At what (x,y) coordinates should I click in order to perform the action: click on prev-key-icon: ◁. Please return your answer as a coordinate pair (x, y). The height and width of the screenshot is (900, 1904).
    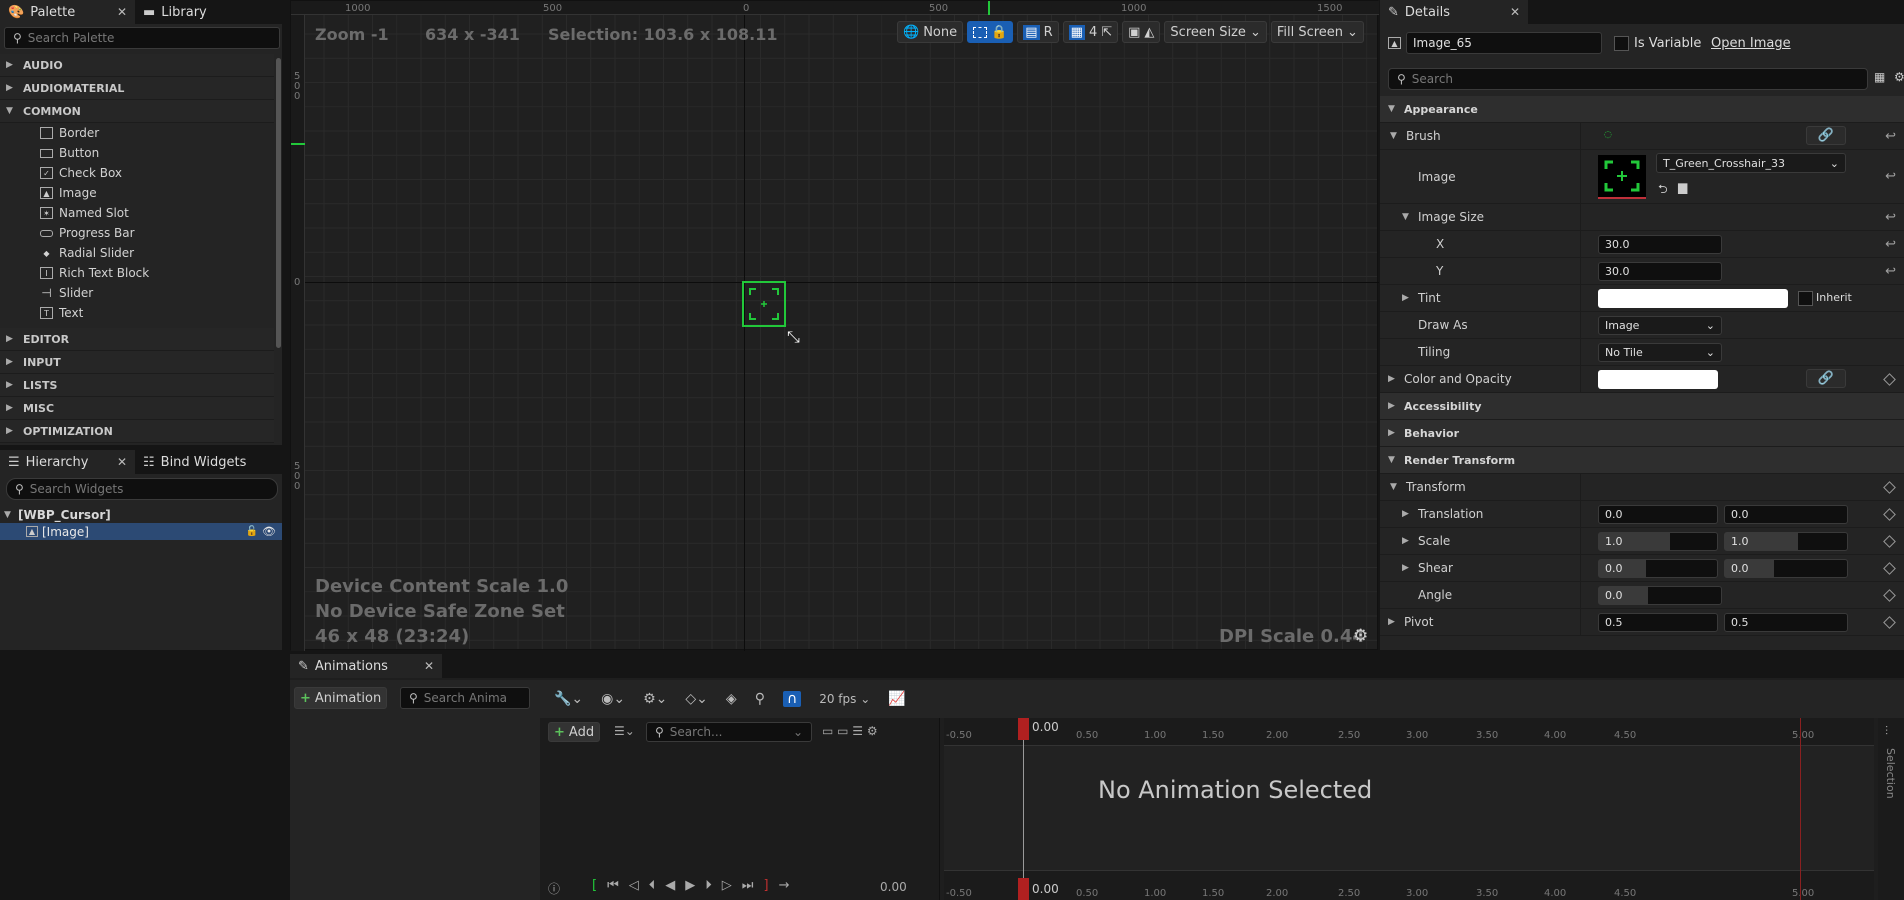
    Looking at the image, I should click on (634, 885).